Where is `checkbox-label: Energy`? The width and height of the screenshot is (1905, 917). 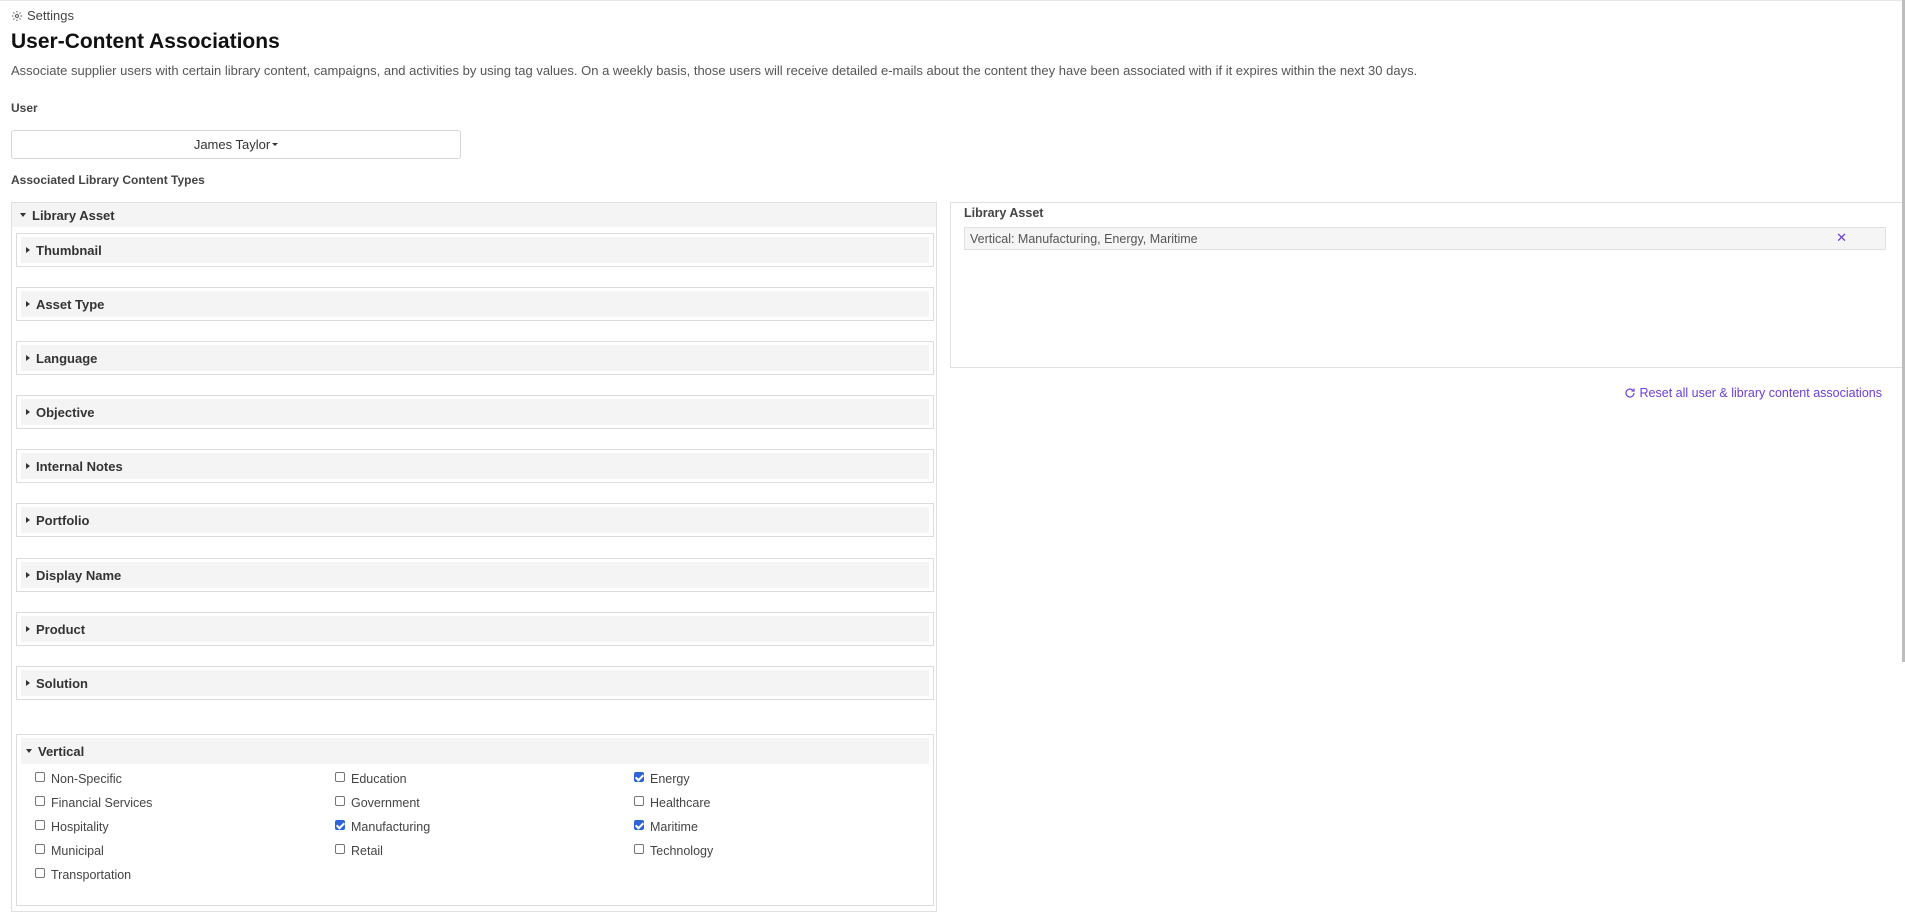 checkbox-label: Energy is located at coordinates (670, 779).